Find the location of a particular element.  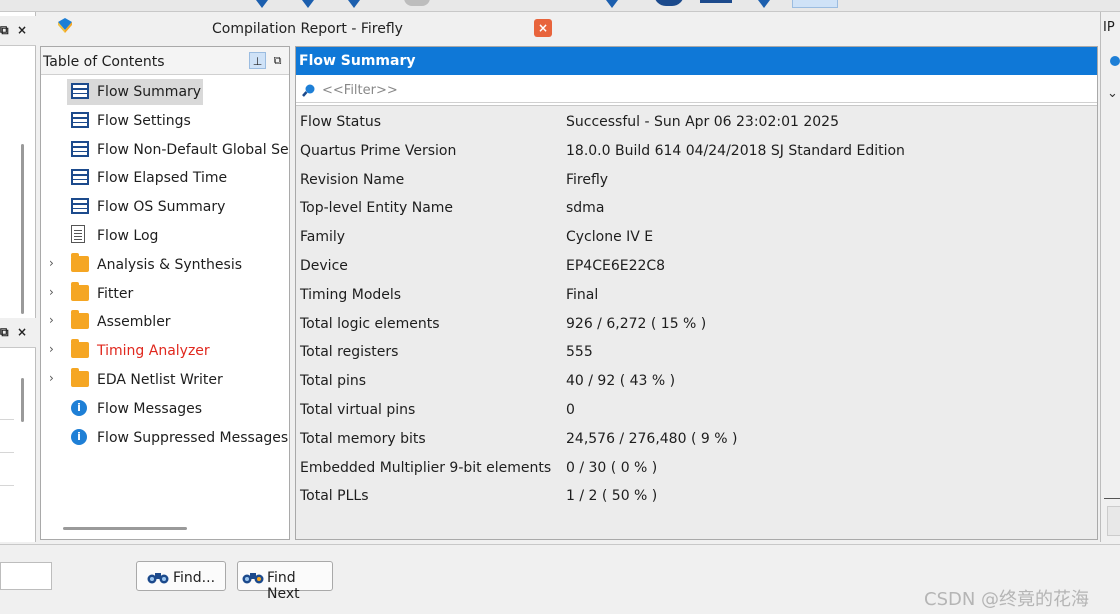

toc-item: i Flow Messages is located at coordinates (165, 409).